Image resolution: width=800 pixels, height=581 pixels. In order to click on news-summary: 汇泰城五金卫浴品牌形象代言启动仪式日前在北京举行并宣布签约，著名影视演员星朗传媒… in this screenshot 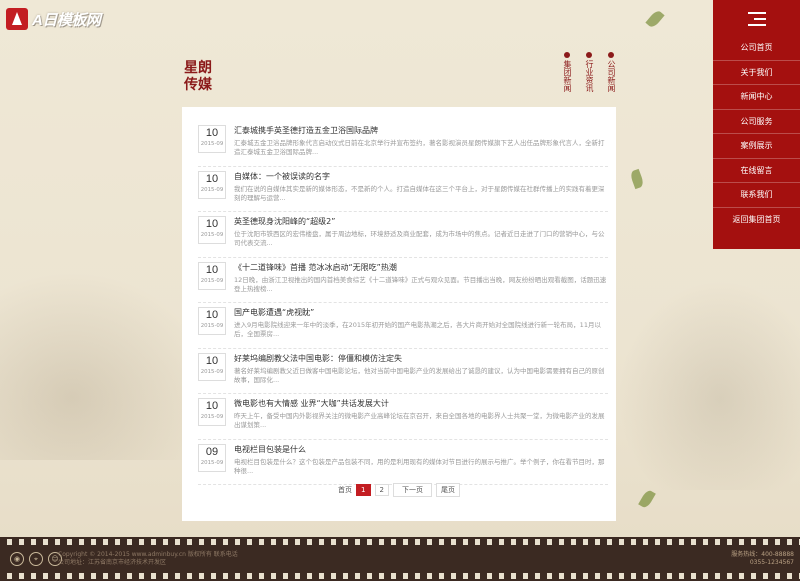, I will do `click(419, 147)`.